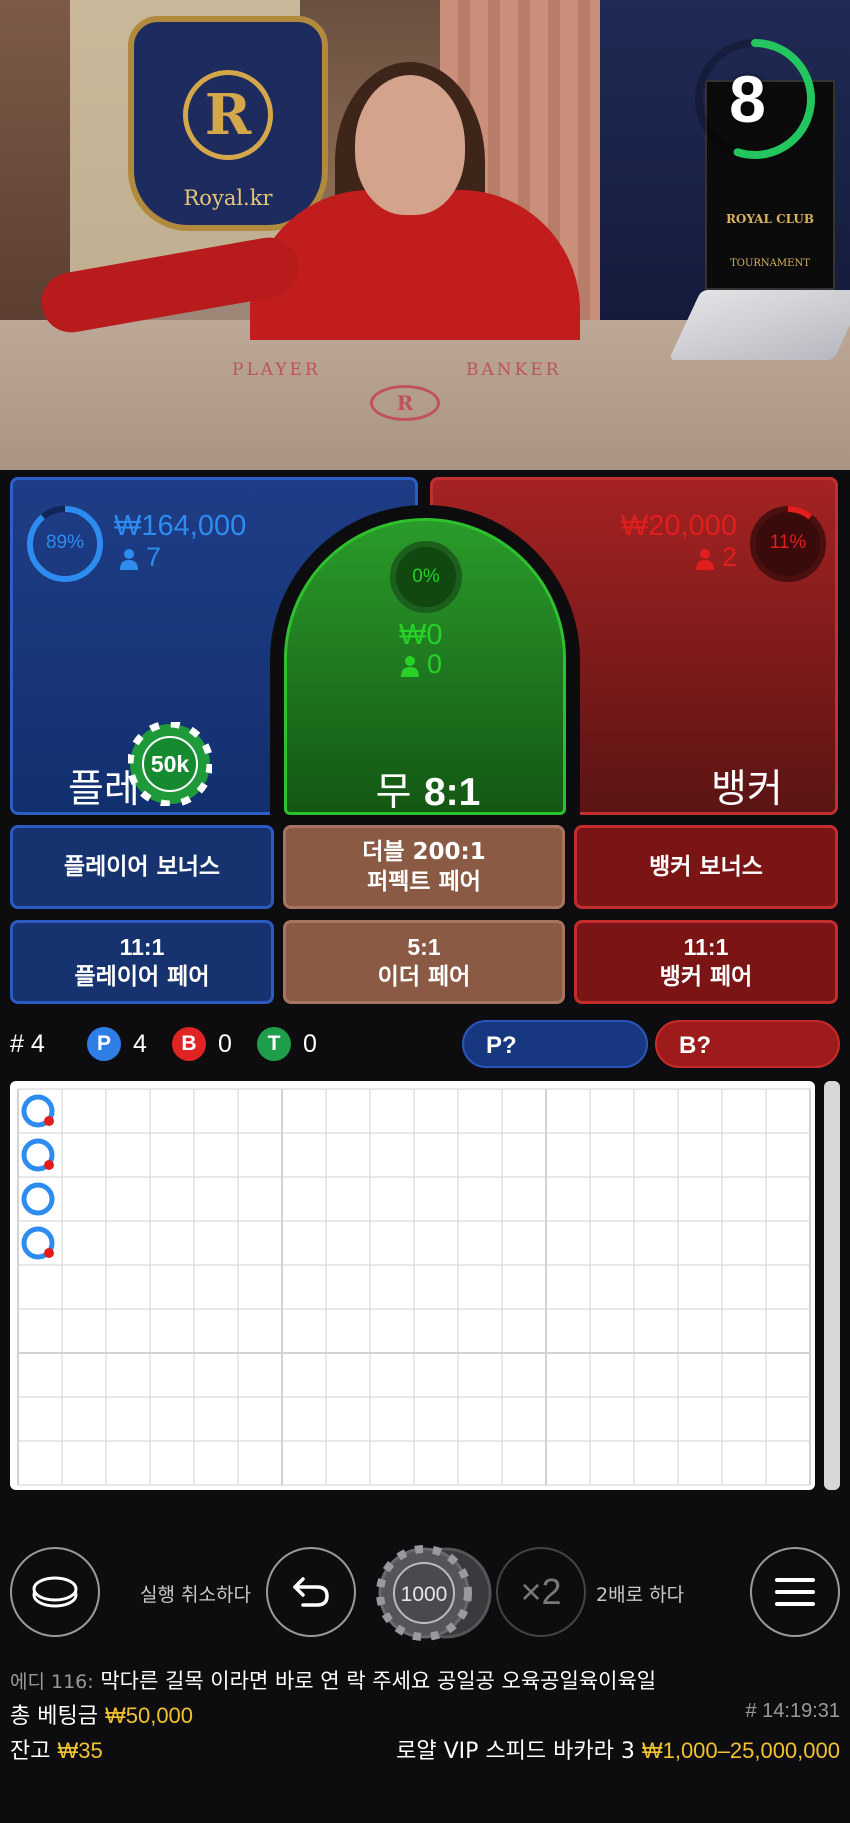 This screenshot has width=850, height=1823. What do you see at coordinates (770, 263) in the screenshot?
I see `tournament-text: TOURNAMENT` at bounding box center [770, 263].